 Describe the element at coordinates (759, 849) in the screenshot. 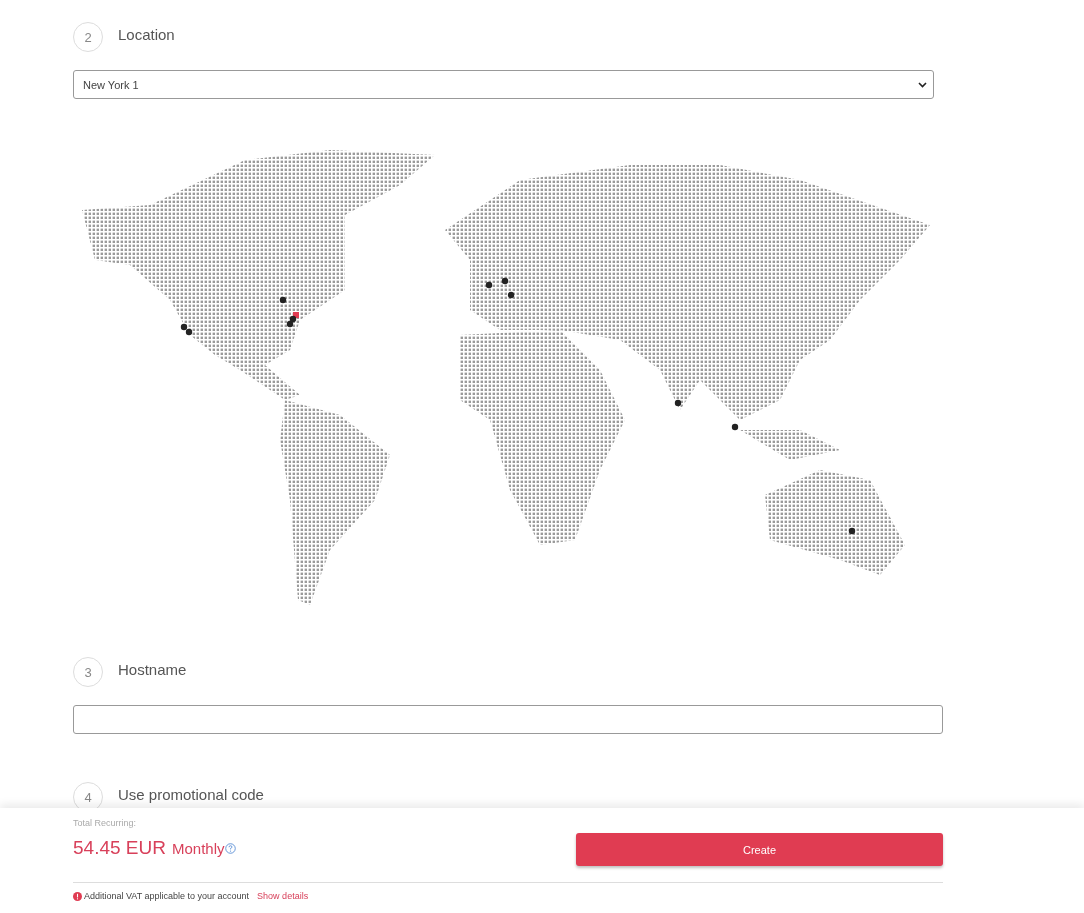

I see `create-button: Create` at that location.